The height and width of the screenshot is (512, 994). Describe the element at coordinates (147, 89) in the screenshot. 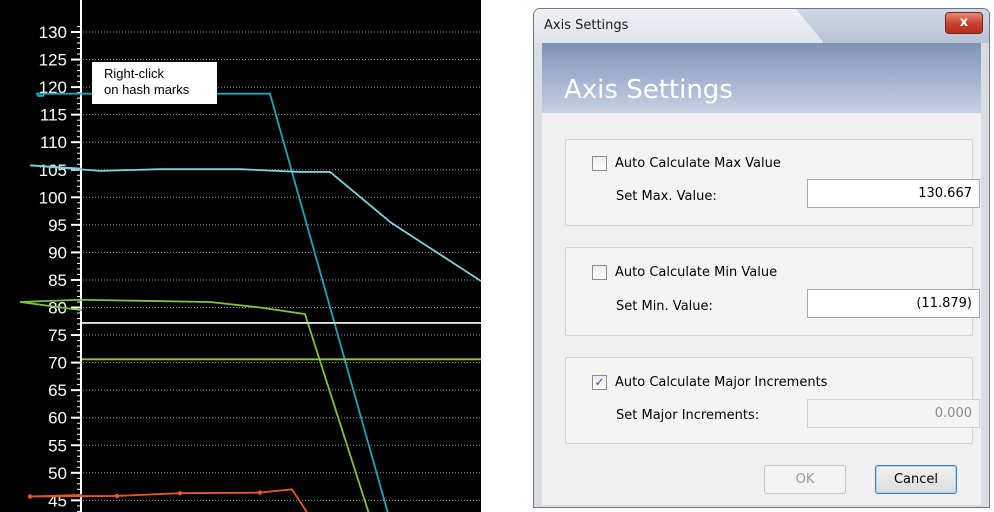

I see `callout-line-2: on hash marks` at that location.